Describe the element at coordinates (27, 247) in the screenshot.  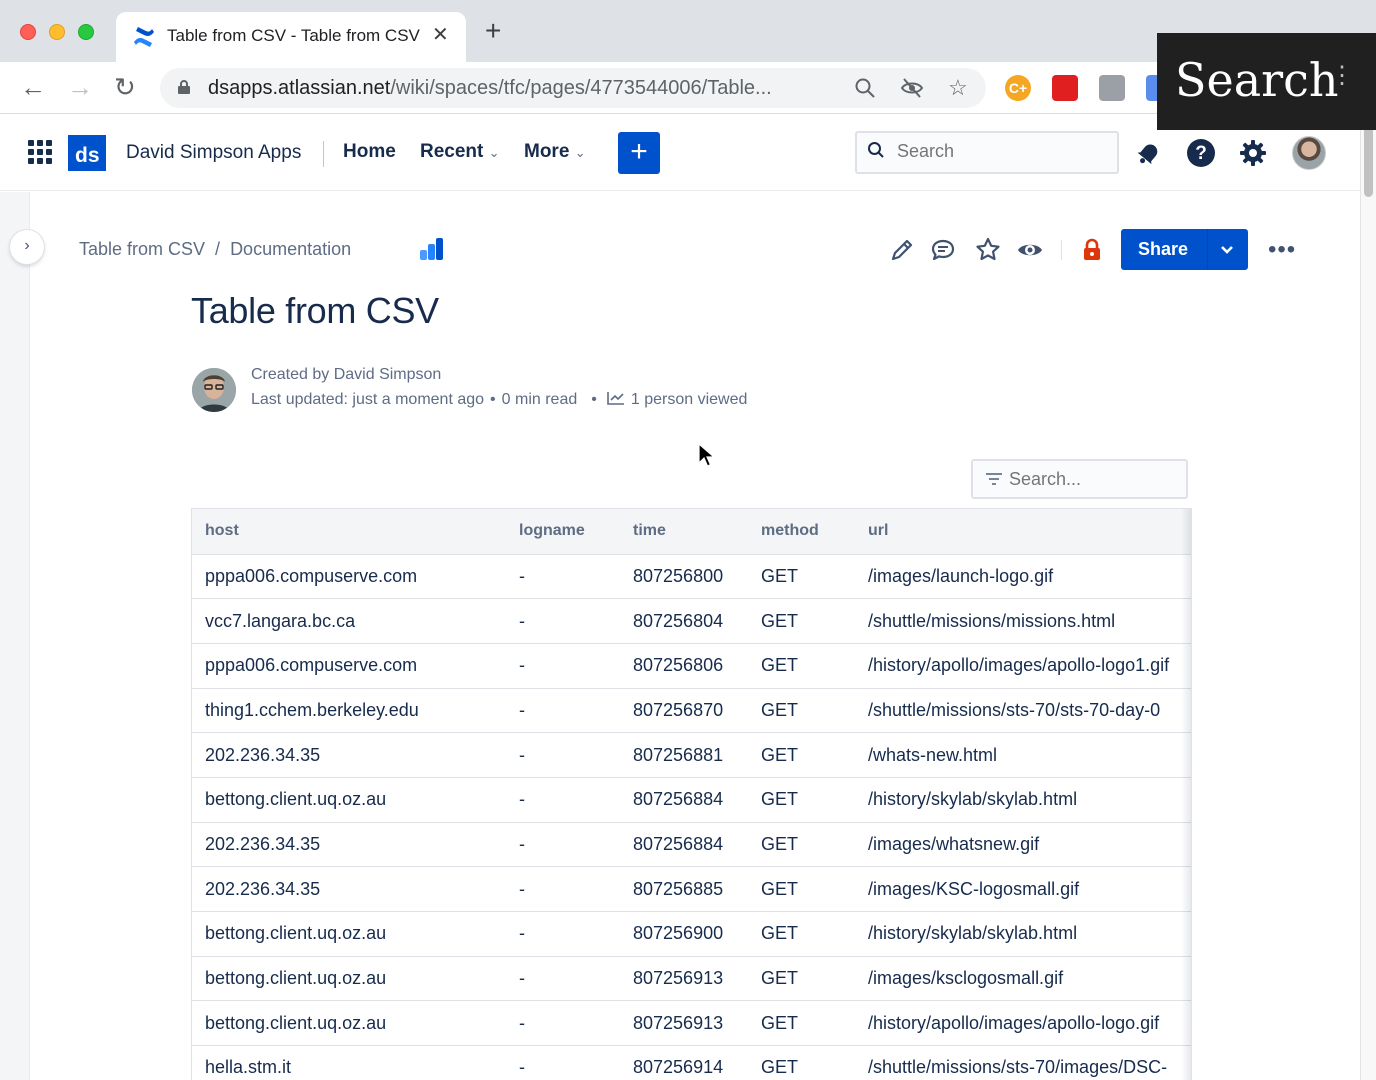
I see `expand-sidebar-chevron-icon: ›` at that location.